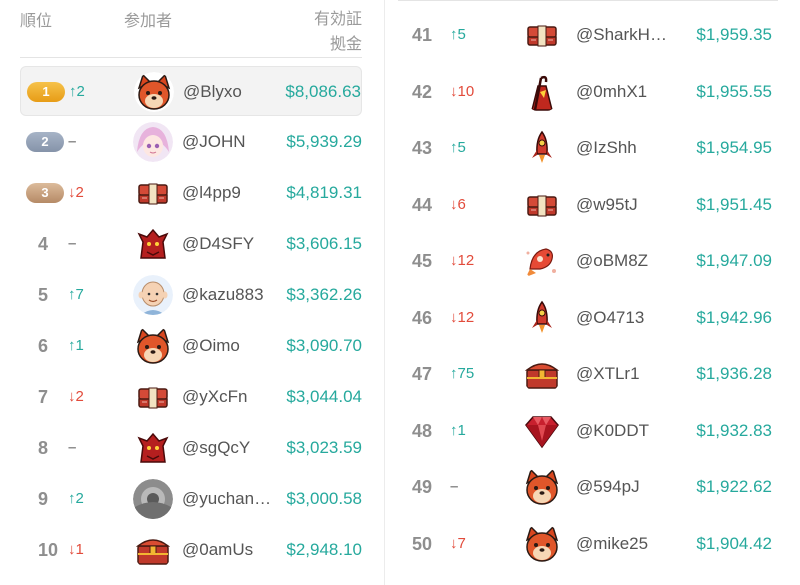 This screenshot has height=585, width=800. What do you see at coordinates (230, 142) in the screenshot?
I see `participant-name: @JOHN` at bounding box center [230, 142].